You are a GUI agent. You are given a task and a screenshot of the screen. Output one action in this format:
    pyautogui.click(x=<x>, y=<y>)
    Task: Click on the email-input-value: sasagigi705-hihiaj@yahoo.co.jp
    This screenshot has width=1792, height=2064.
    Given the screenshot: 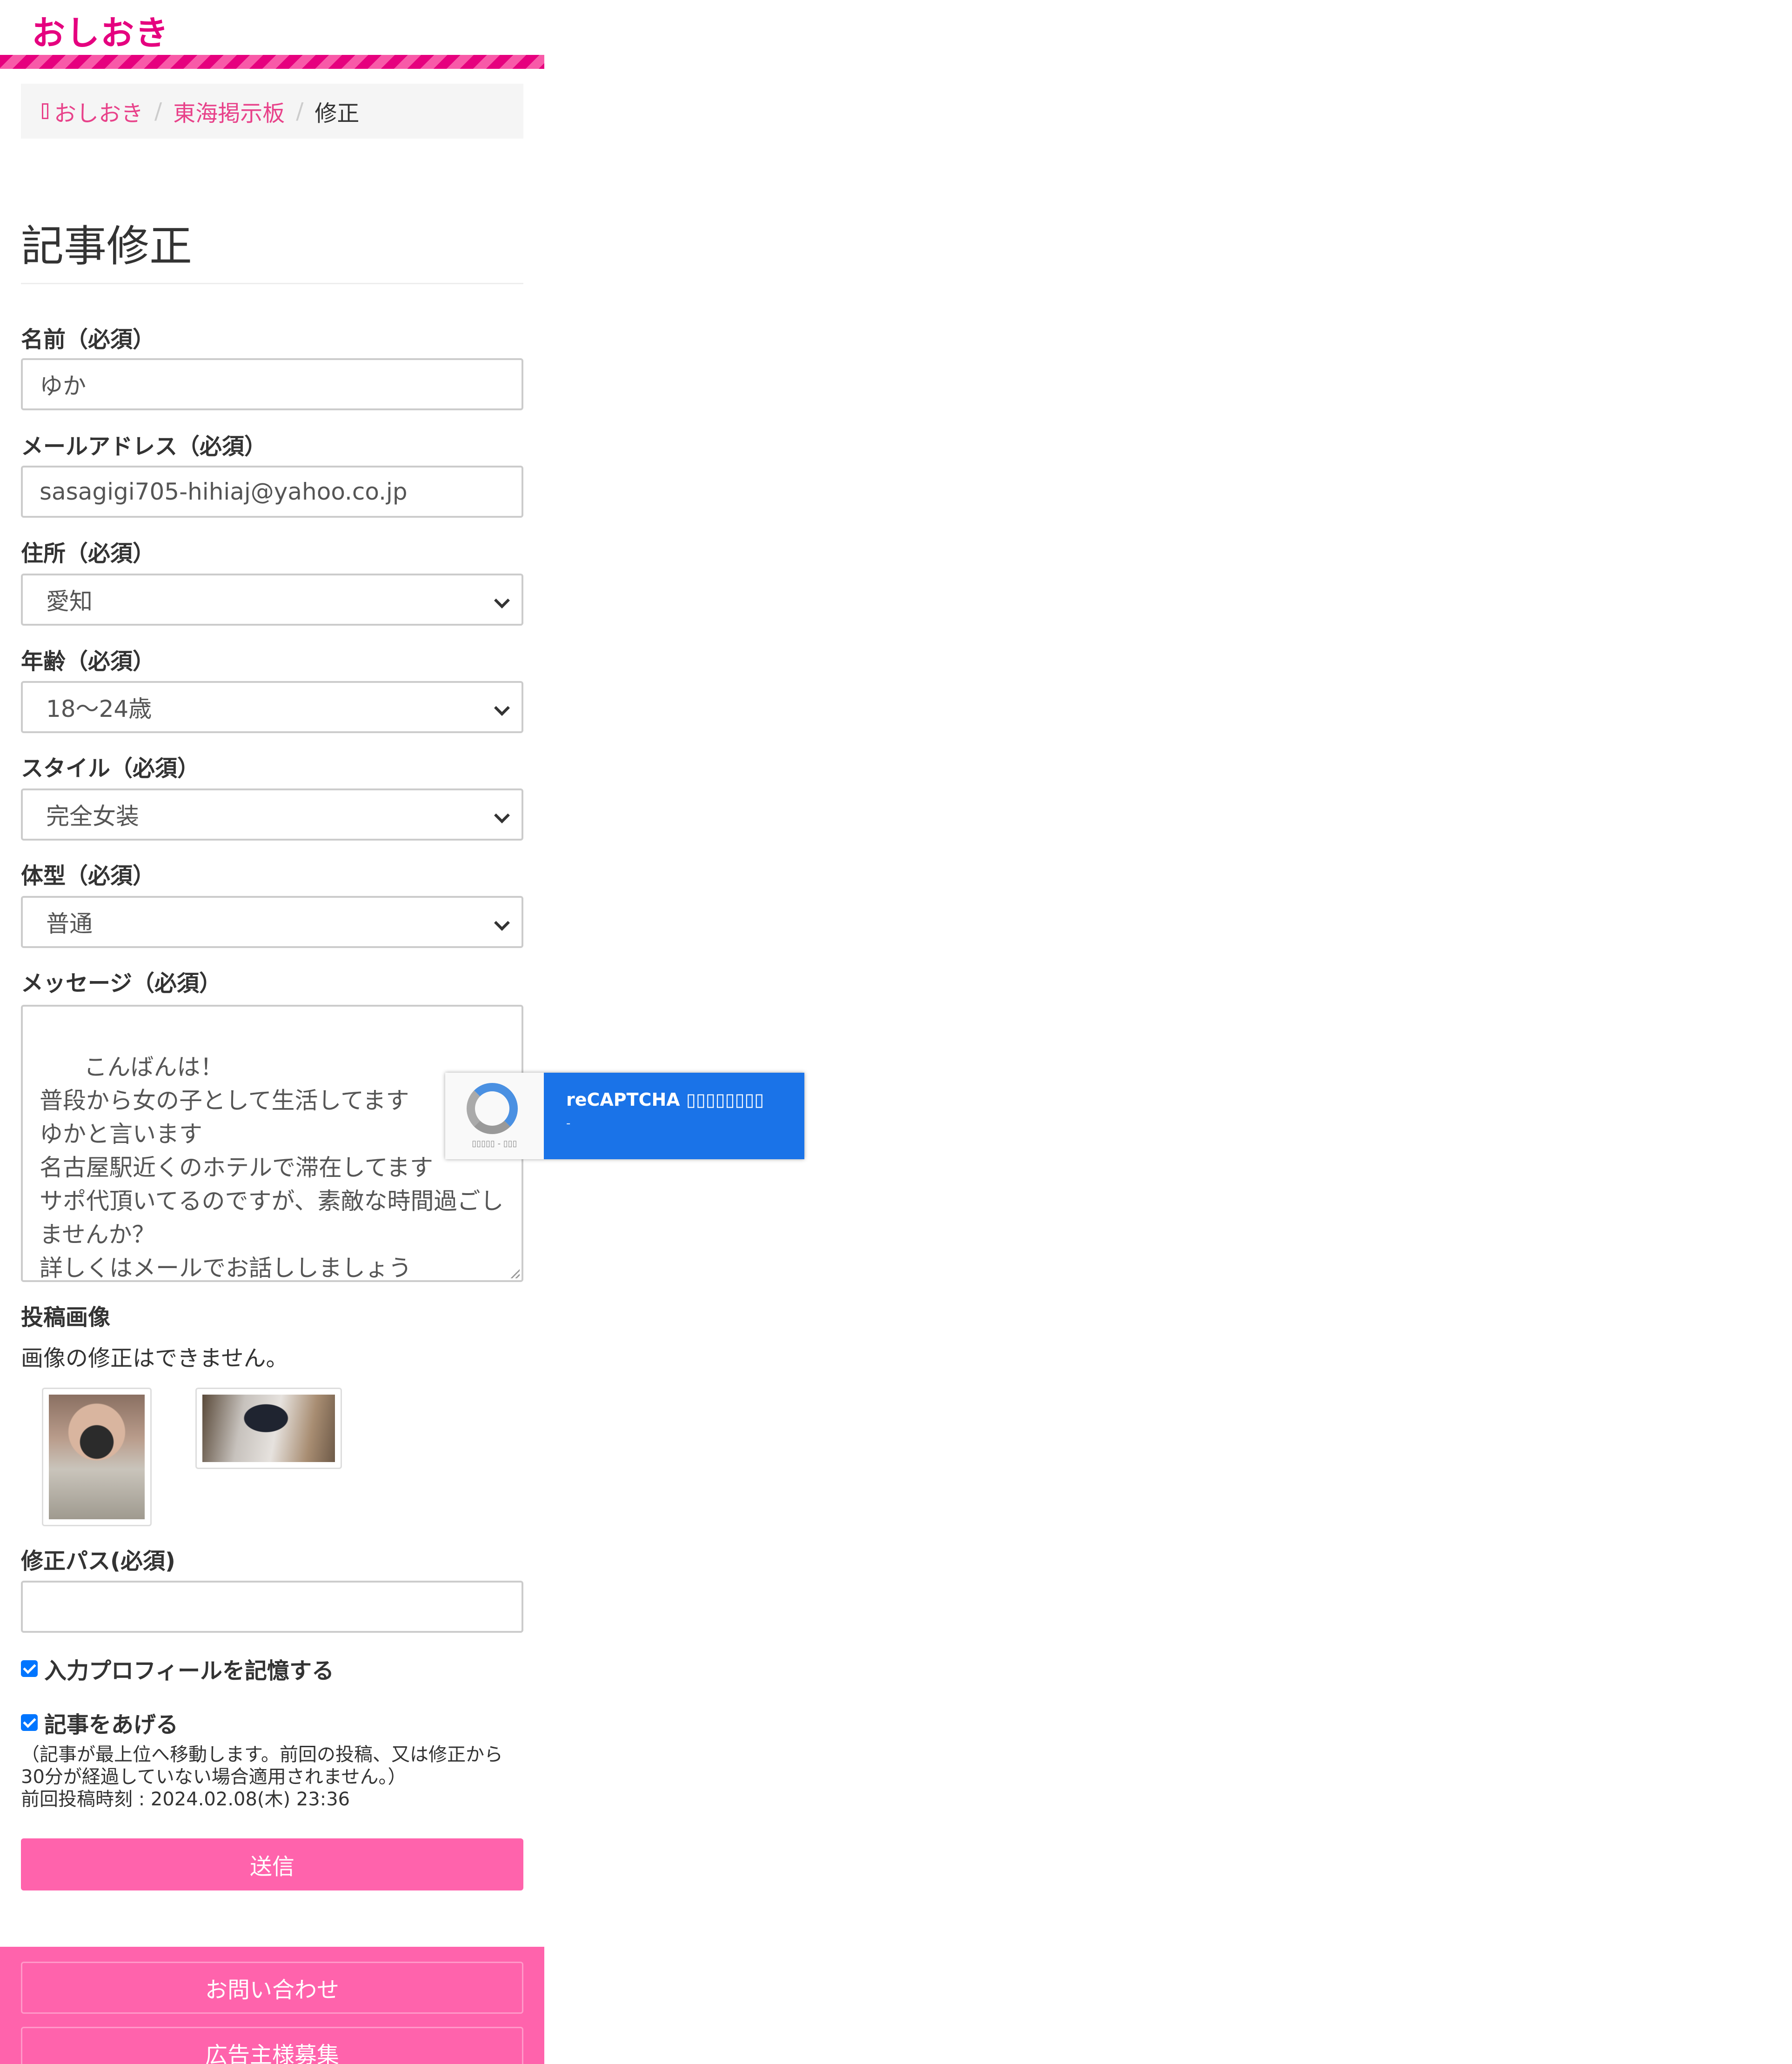 What is the action you would take?
    pyautogui.click(x=224, y=492)
    